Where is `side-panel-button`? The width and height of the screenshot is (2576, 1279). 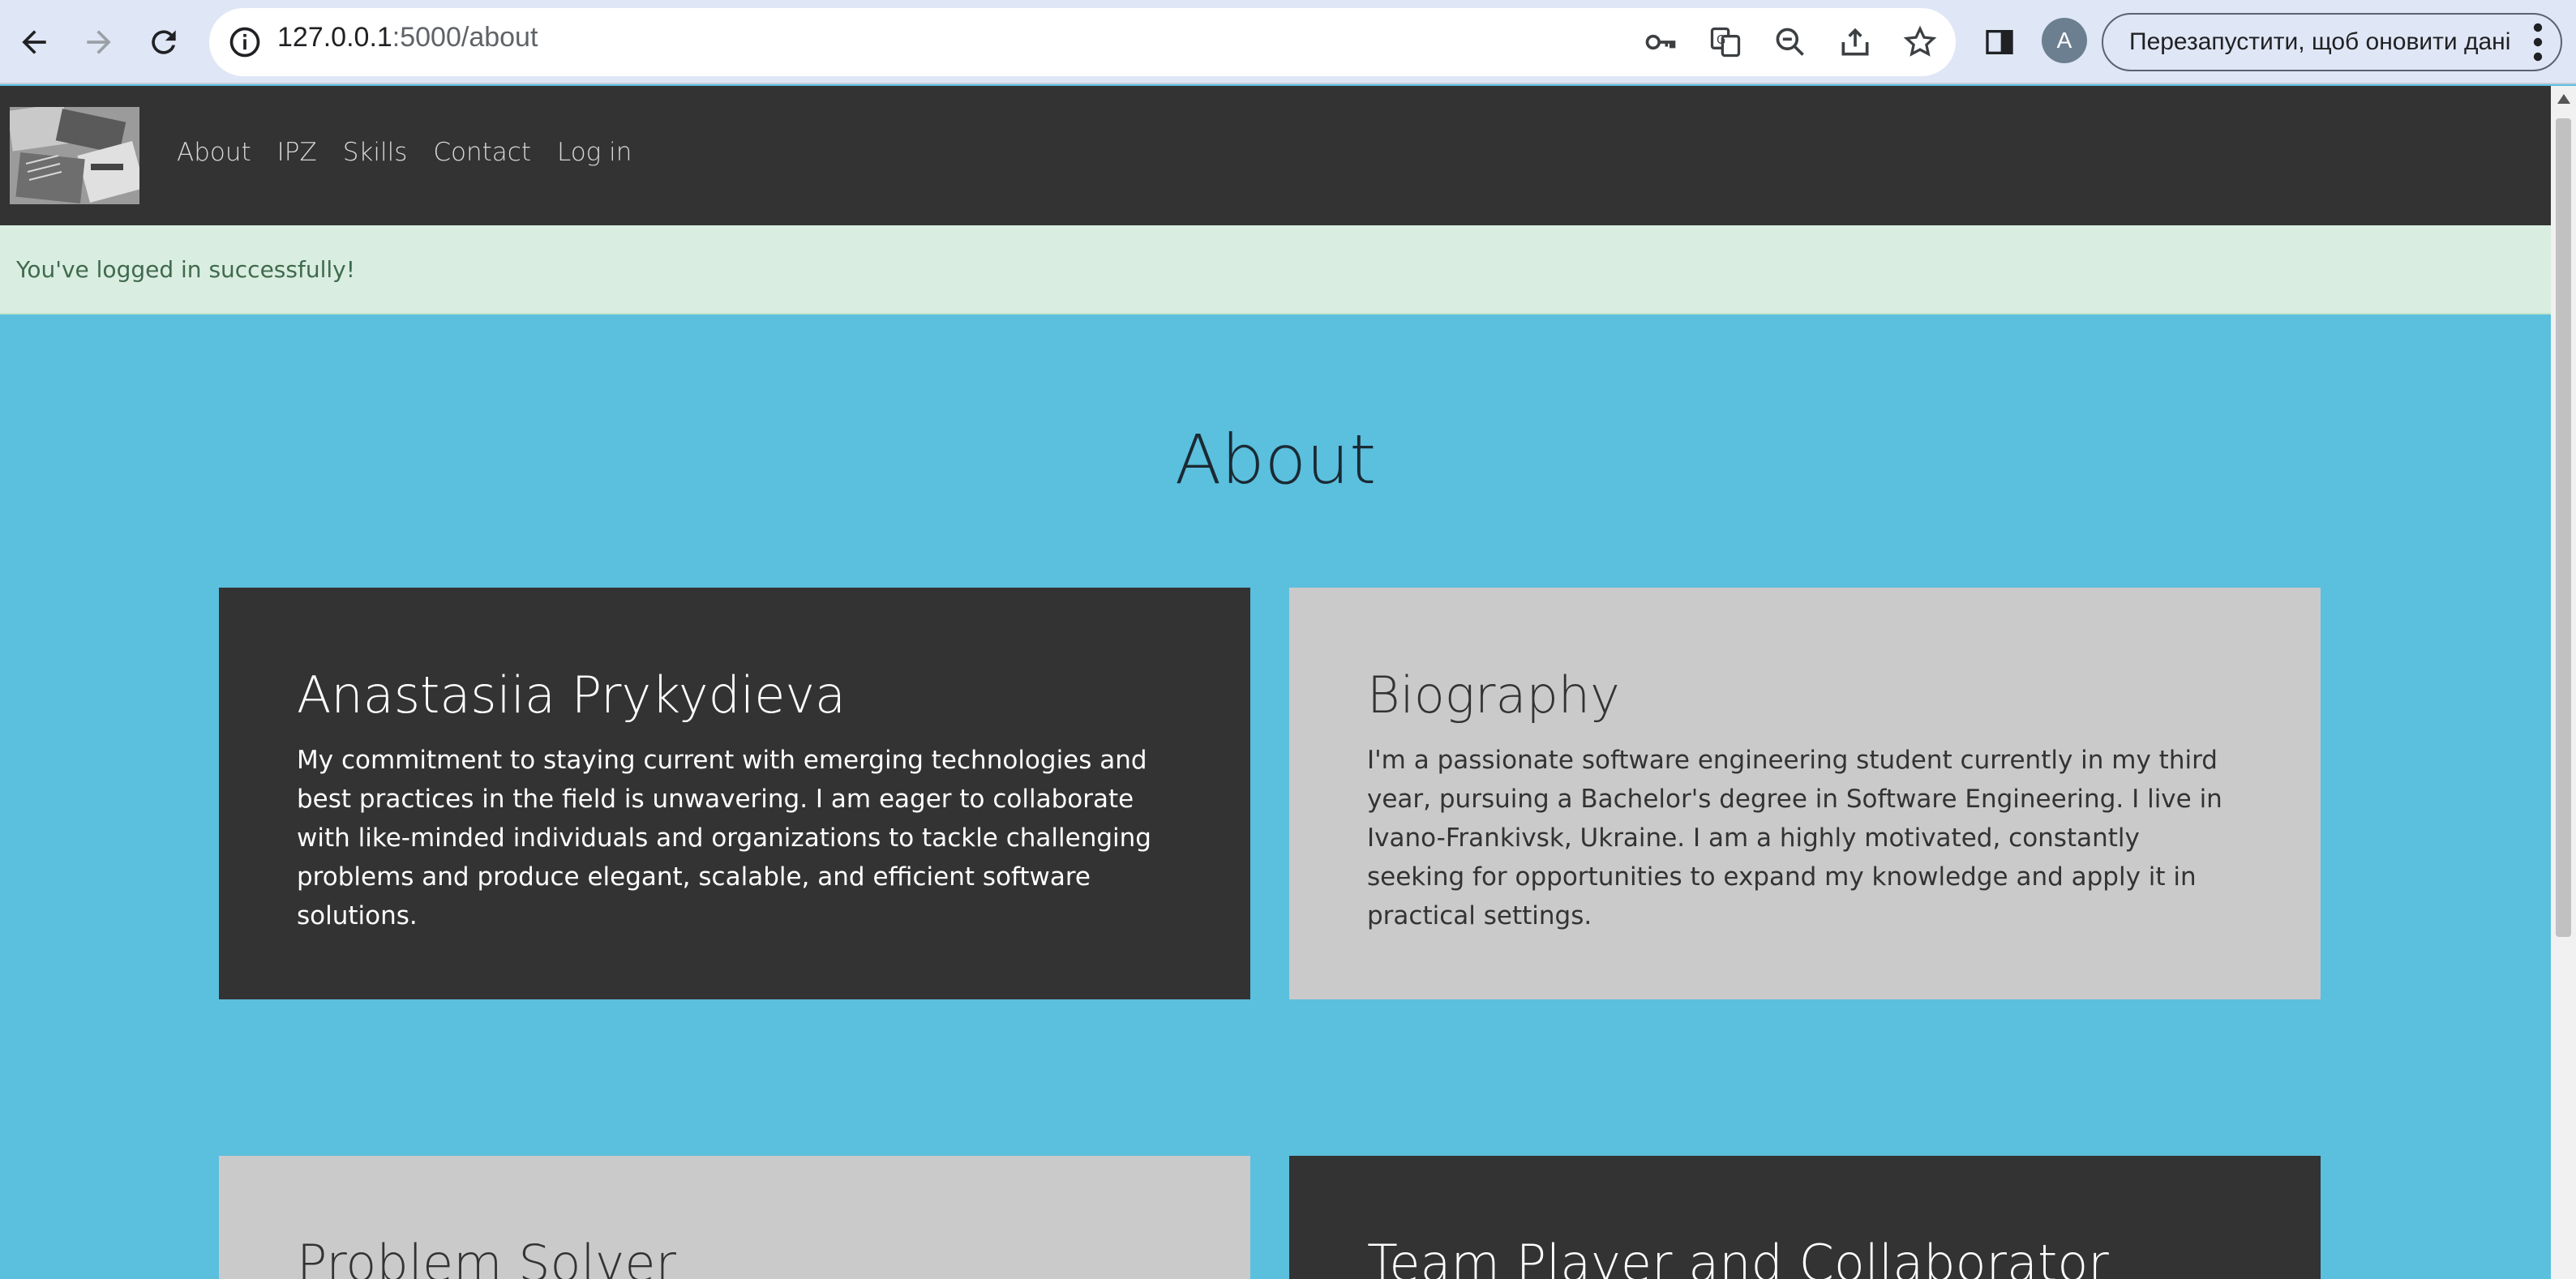 side-panel-button is located at coordinates (1999, 42).